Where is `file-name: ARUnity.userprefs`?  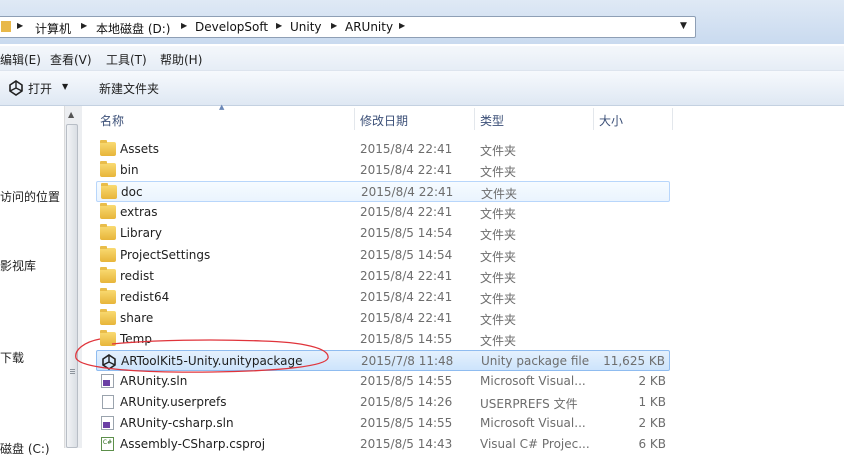
file-name: ARUnity.userprefs is located at coordinates (173, 402).